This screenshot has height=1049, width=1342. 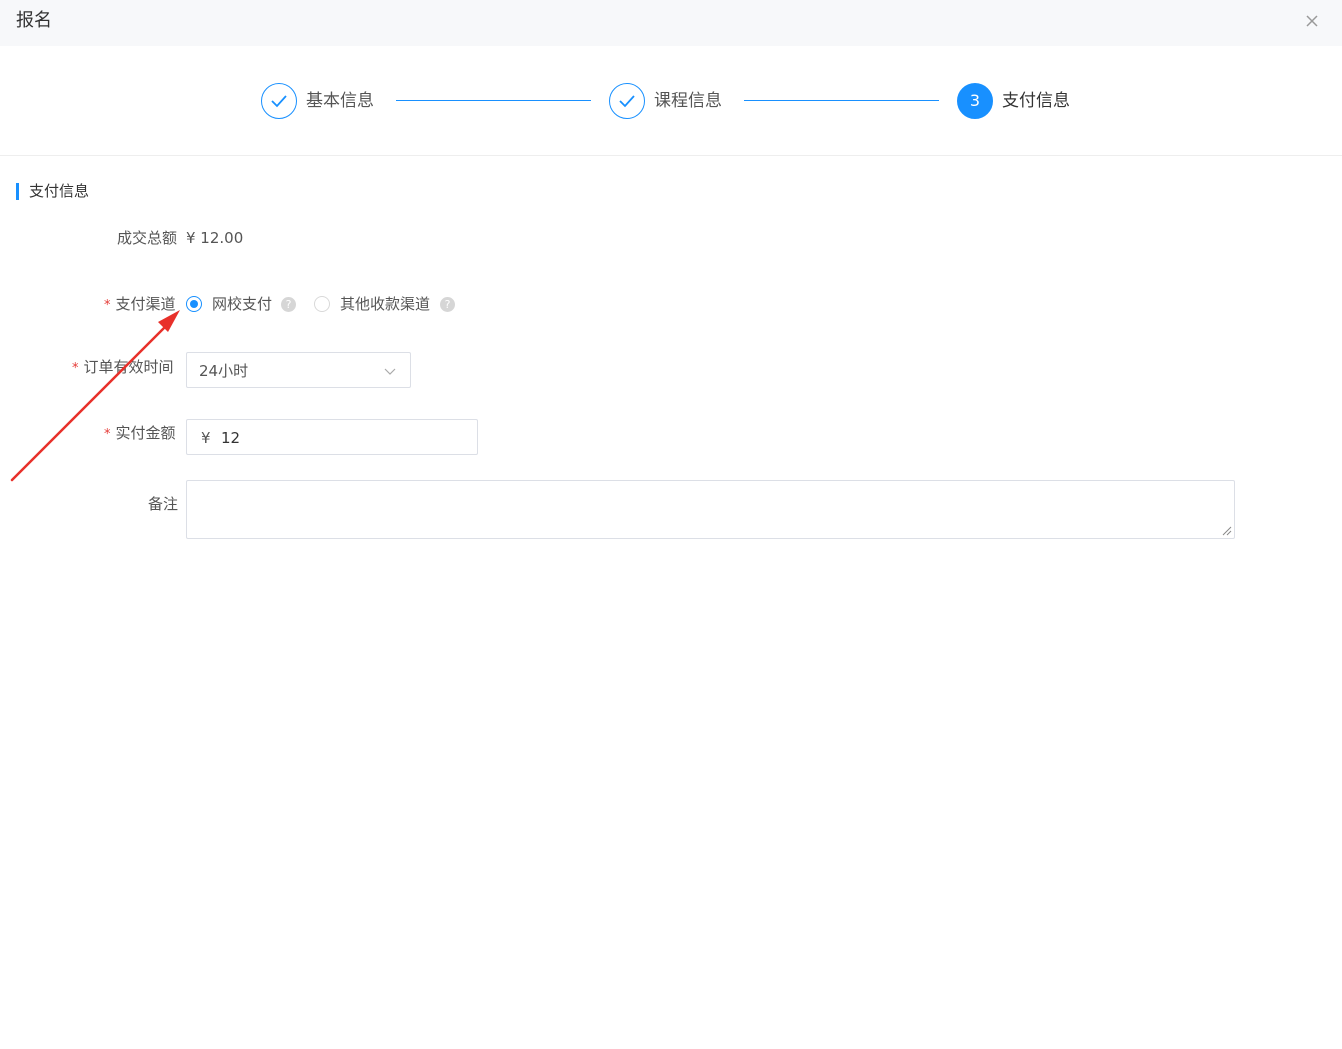 I want to click on validity-select-value: 24小时, so click(x=224, y=371).